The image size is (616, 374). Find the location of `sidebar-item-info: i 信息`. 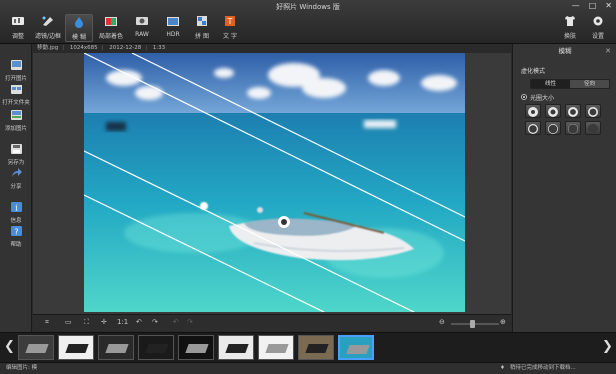

sidebar-item-info: i 信息 is located at coordinates (16, 213).